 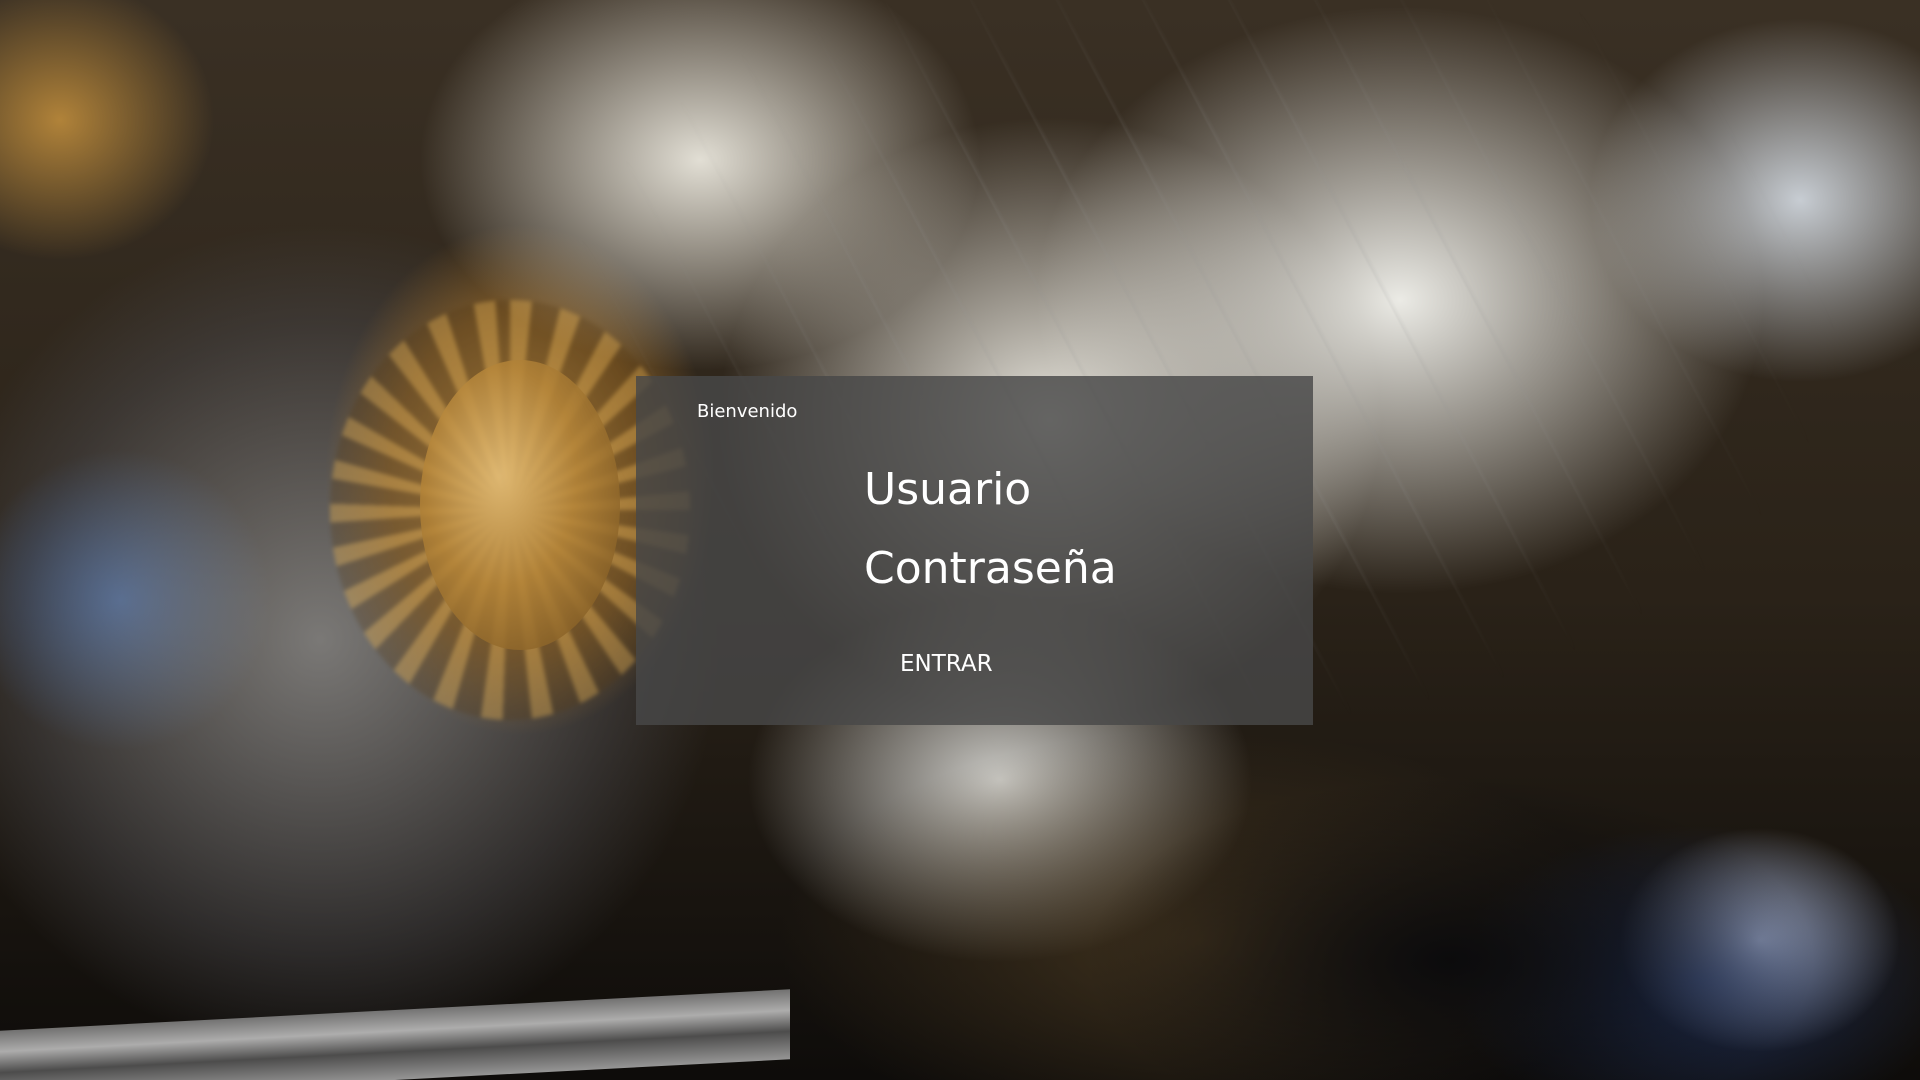 What do you see at coordinates (1054, 489) in the screenshot?
I see `username-input` at bounding box center [1054, 489].